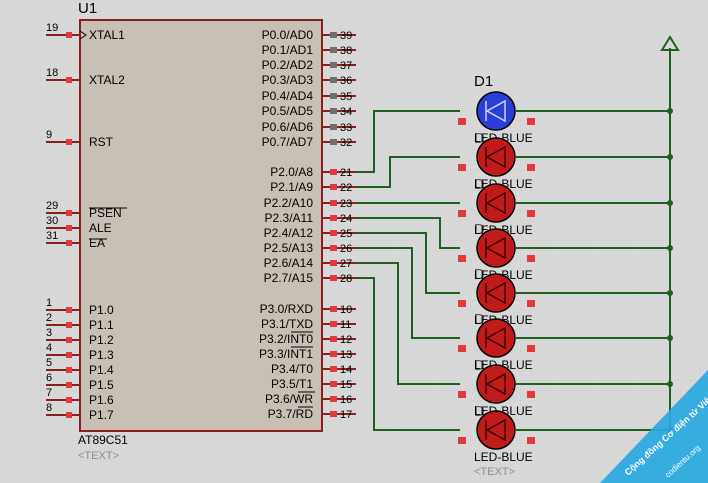 The height and width of the screenshot is (483, 708). What do you see at coordinates (346, 355) in the screenshot?
I see `right-pin-number: 13` at bounding box center [346, 355].